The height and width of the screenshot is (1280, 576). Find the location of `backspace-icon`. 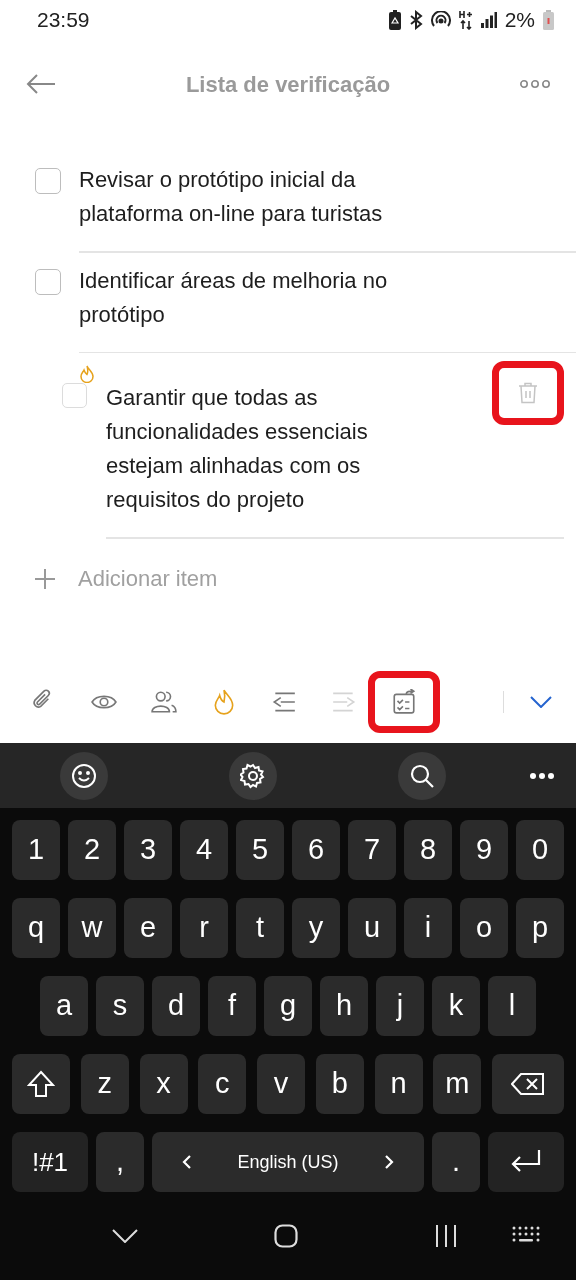

backspace-icon is located at coordinates (528, 1084).